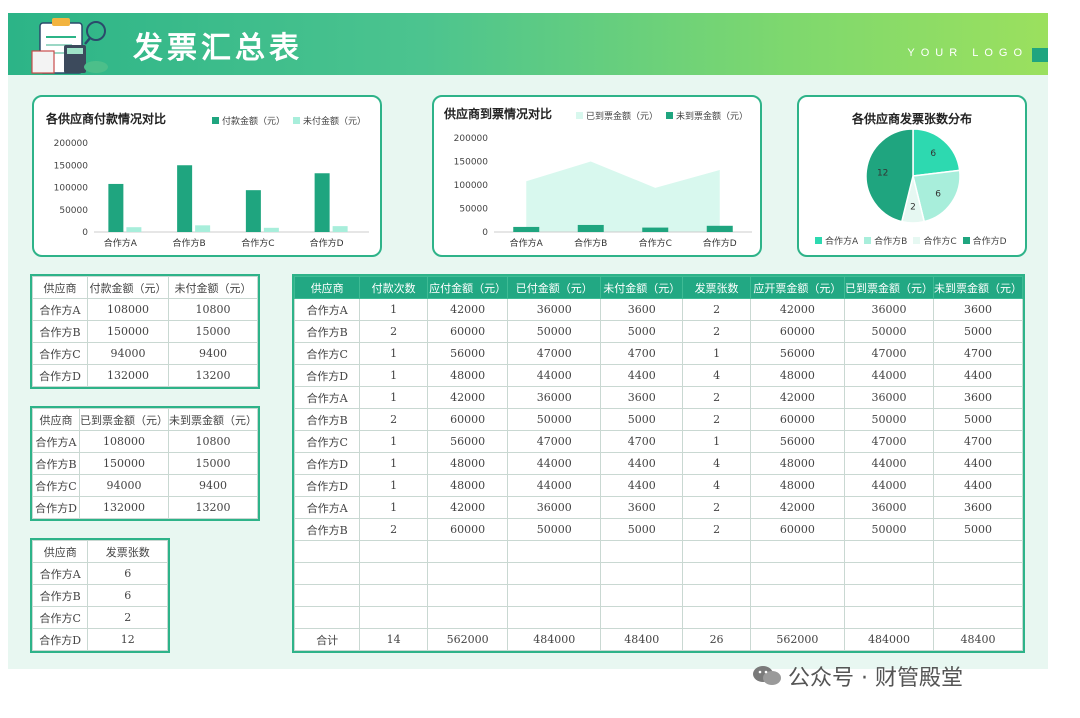  I want to click on table-cell: 56000, so click(797, 441).